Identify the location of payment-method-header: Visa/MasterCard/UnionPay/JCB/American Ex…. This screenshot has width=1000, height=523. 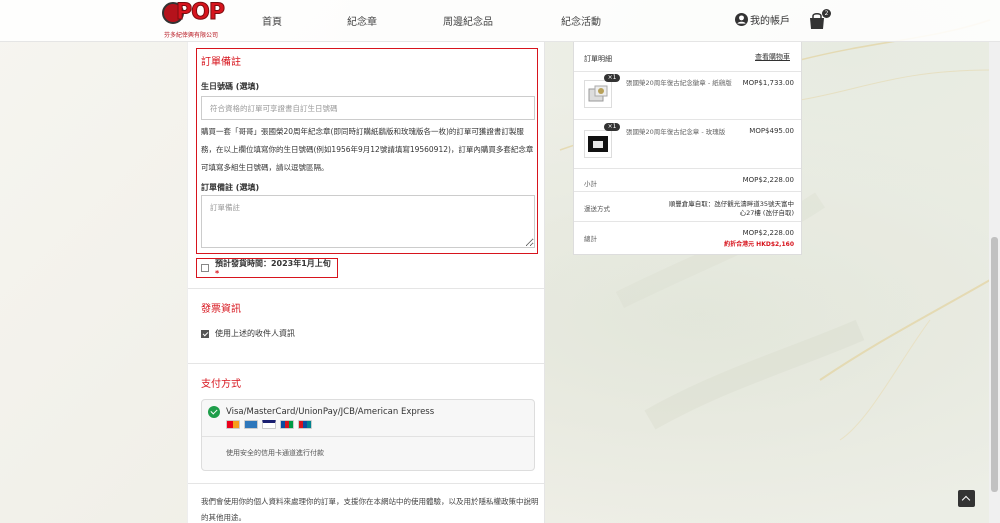
(321, 412).